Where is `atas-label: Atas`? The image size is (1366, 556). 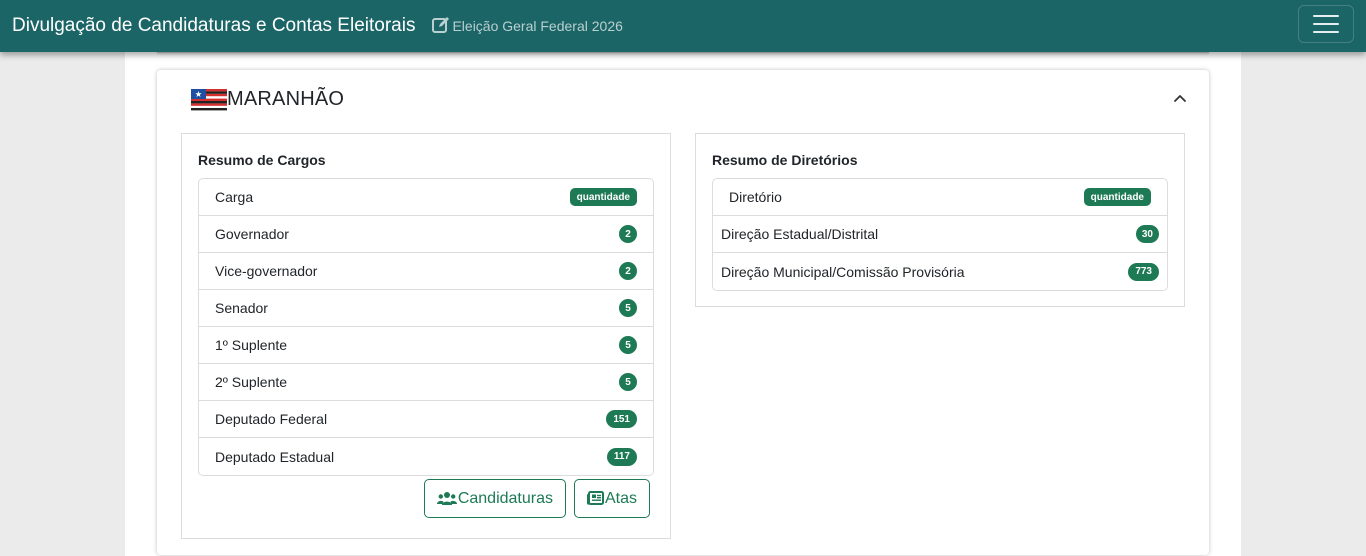 atas-label: Atas is located at coordinates (620, 498).